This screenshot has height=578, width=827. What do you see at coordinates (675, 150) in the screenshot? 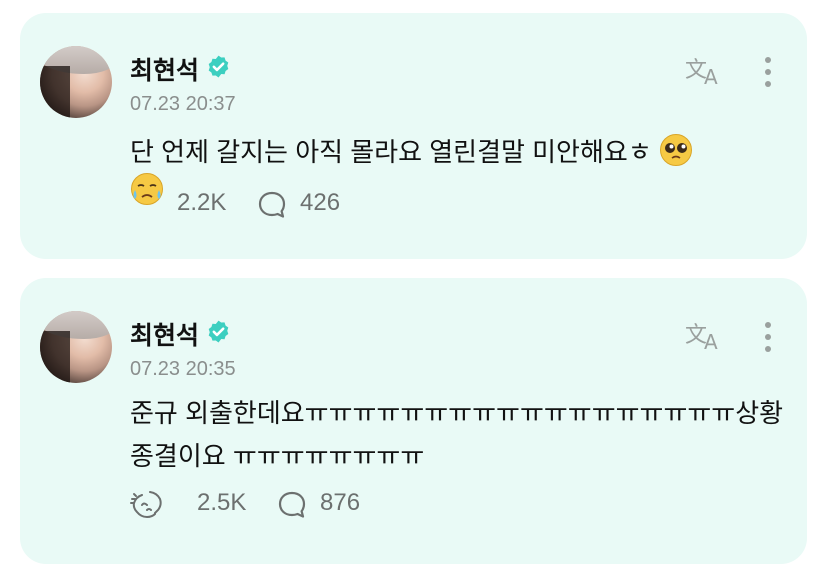
I see `pleading-face-icon` at bounding box center [675, 150].